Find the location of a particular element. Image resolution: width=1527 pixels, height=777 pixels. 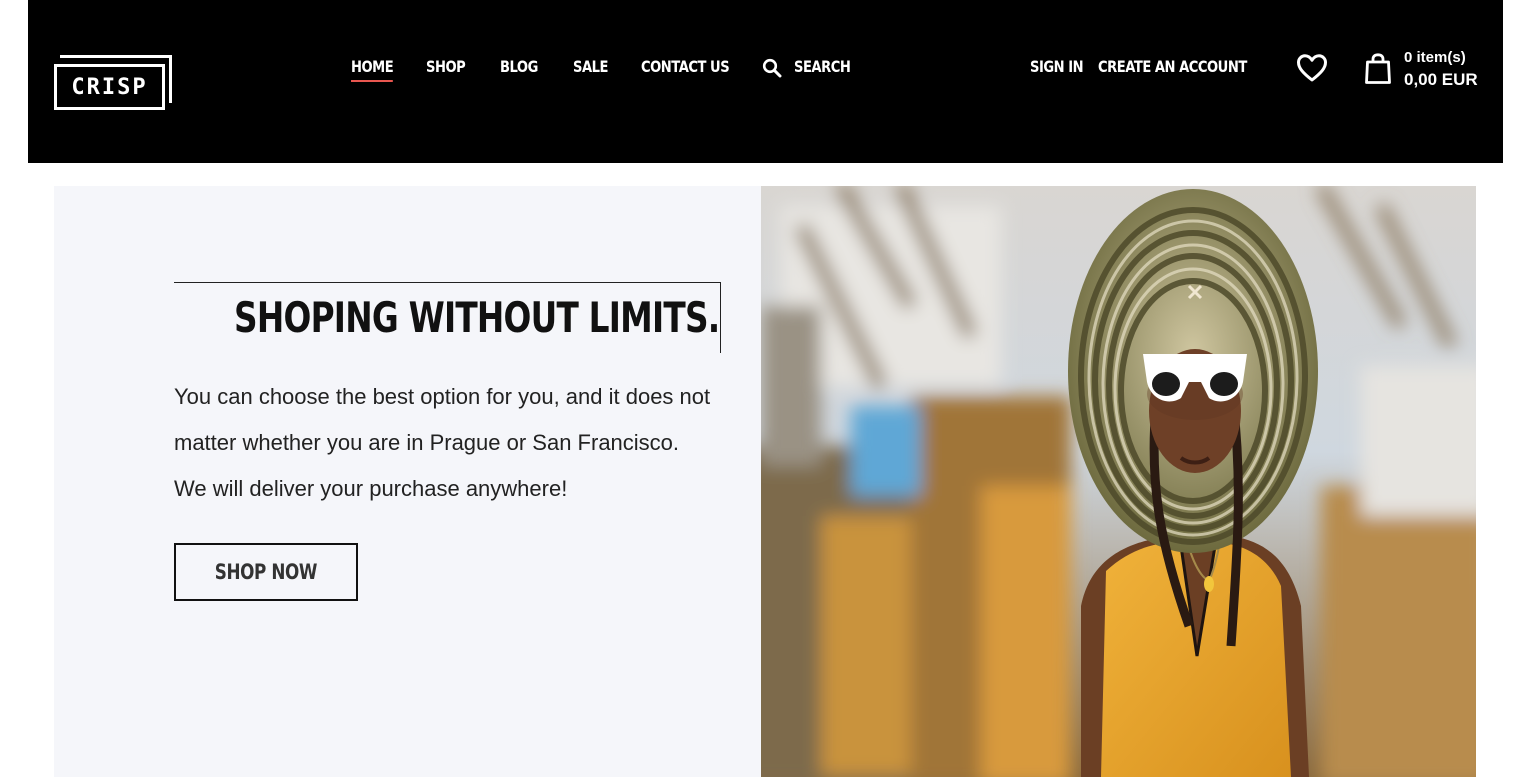

cart-total: 0,00 EUR is located at coordinates (1441, 79).